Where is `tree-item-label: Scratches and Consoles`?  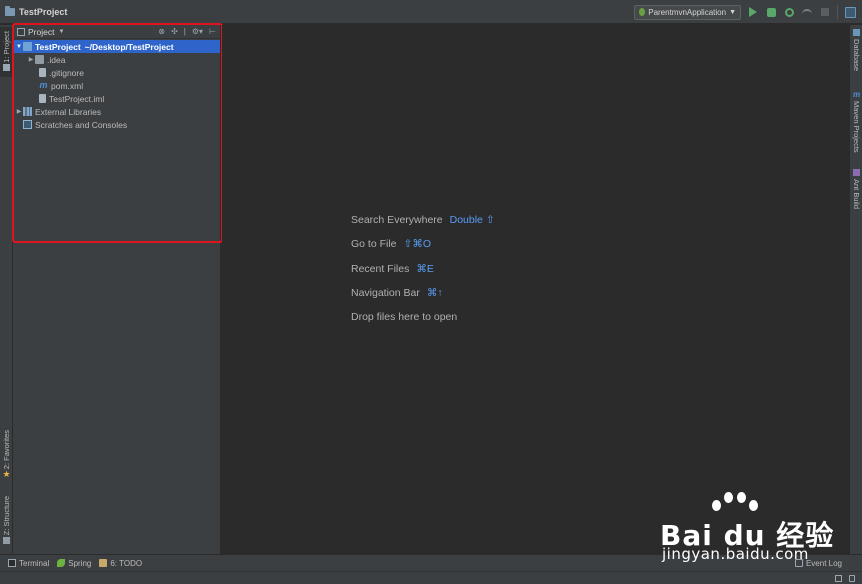 tree-item-label: Scratches and Consoles is located at coordinates (81, 124).